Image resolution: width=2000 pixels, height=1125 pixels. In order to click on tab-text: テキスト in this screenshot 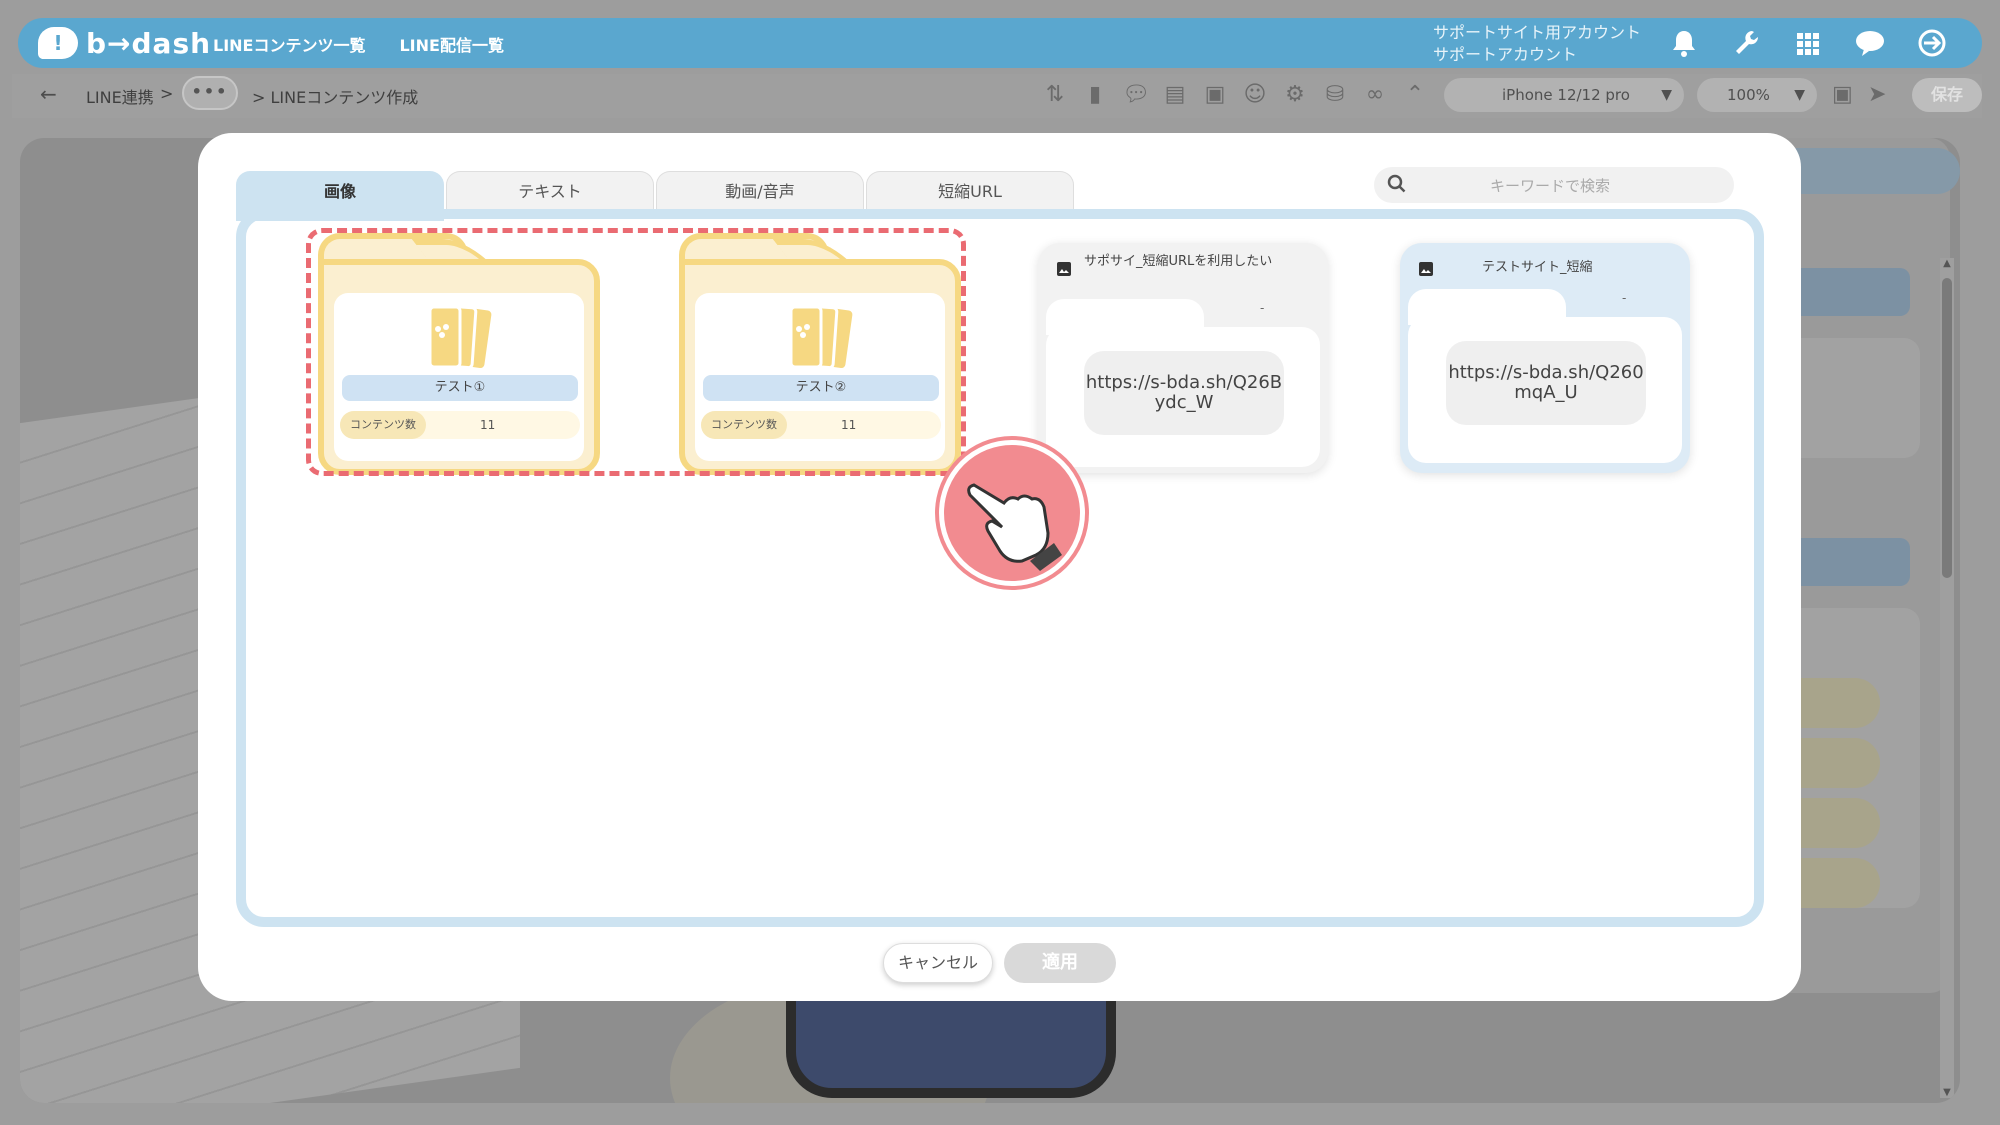, I will do `click(550, 191)`.